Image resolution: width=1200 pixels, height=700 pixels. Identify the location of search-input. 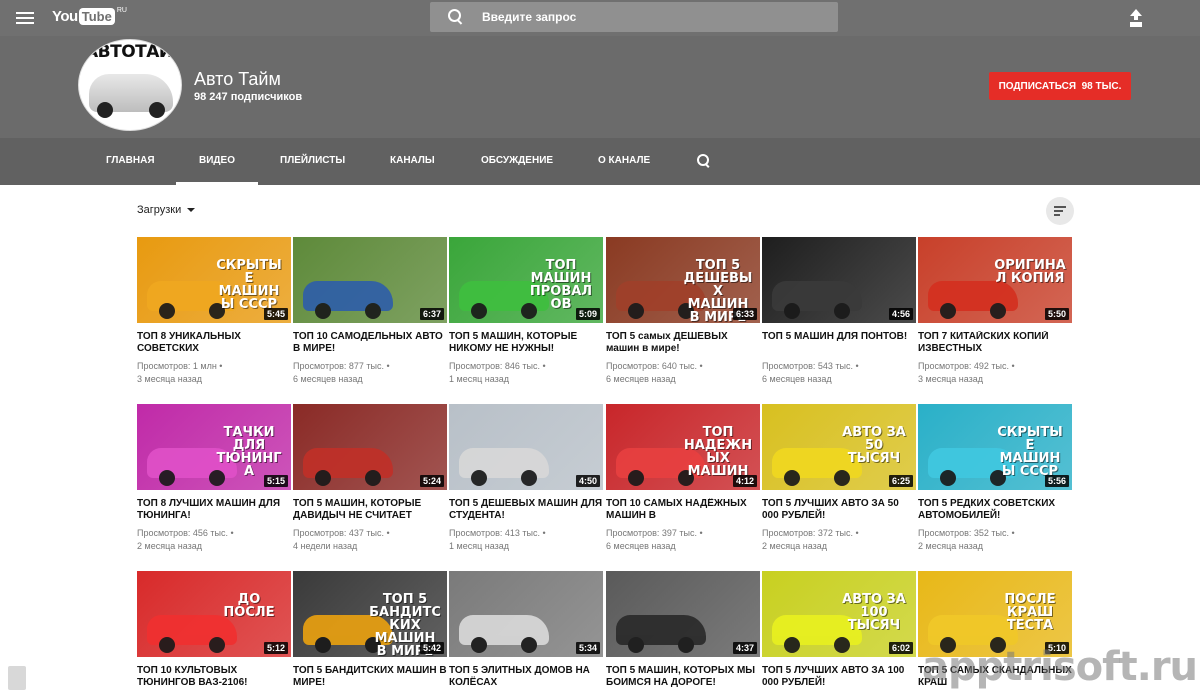
(652, 17).